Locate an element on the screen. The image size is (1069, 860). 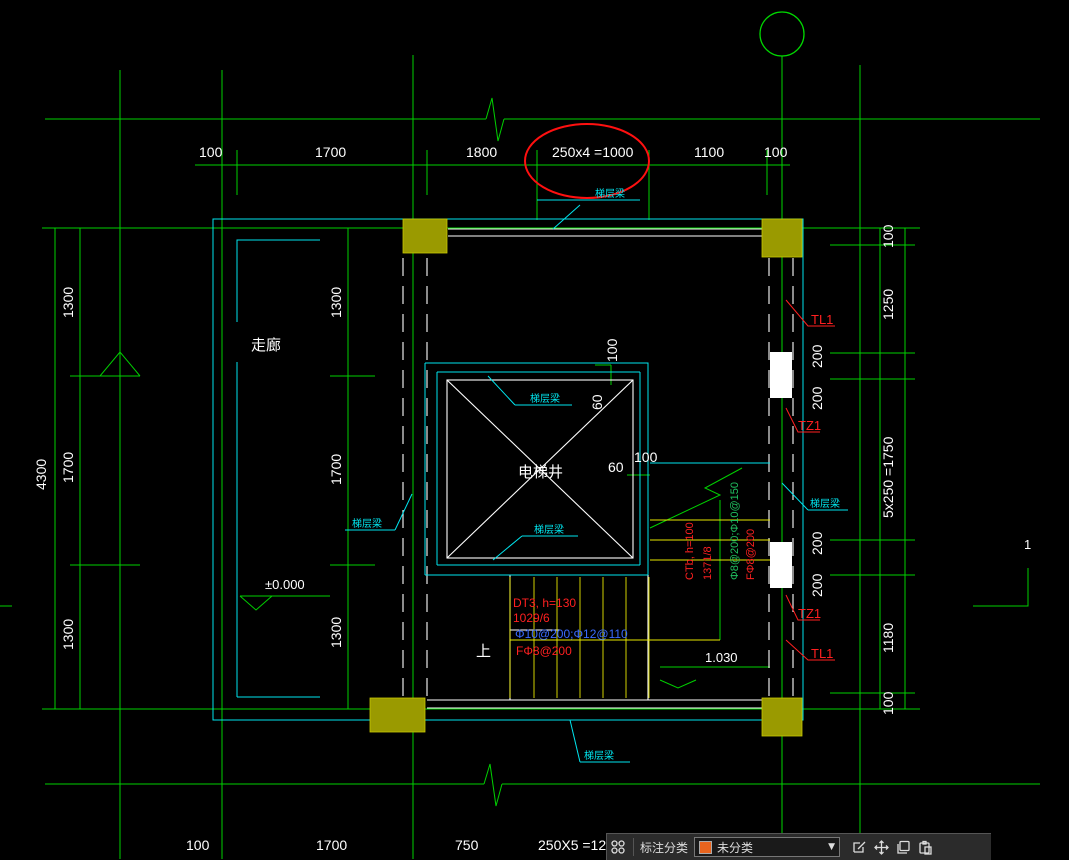
edit-icon is located at coordinates (859, 847).